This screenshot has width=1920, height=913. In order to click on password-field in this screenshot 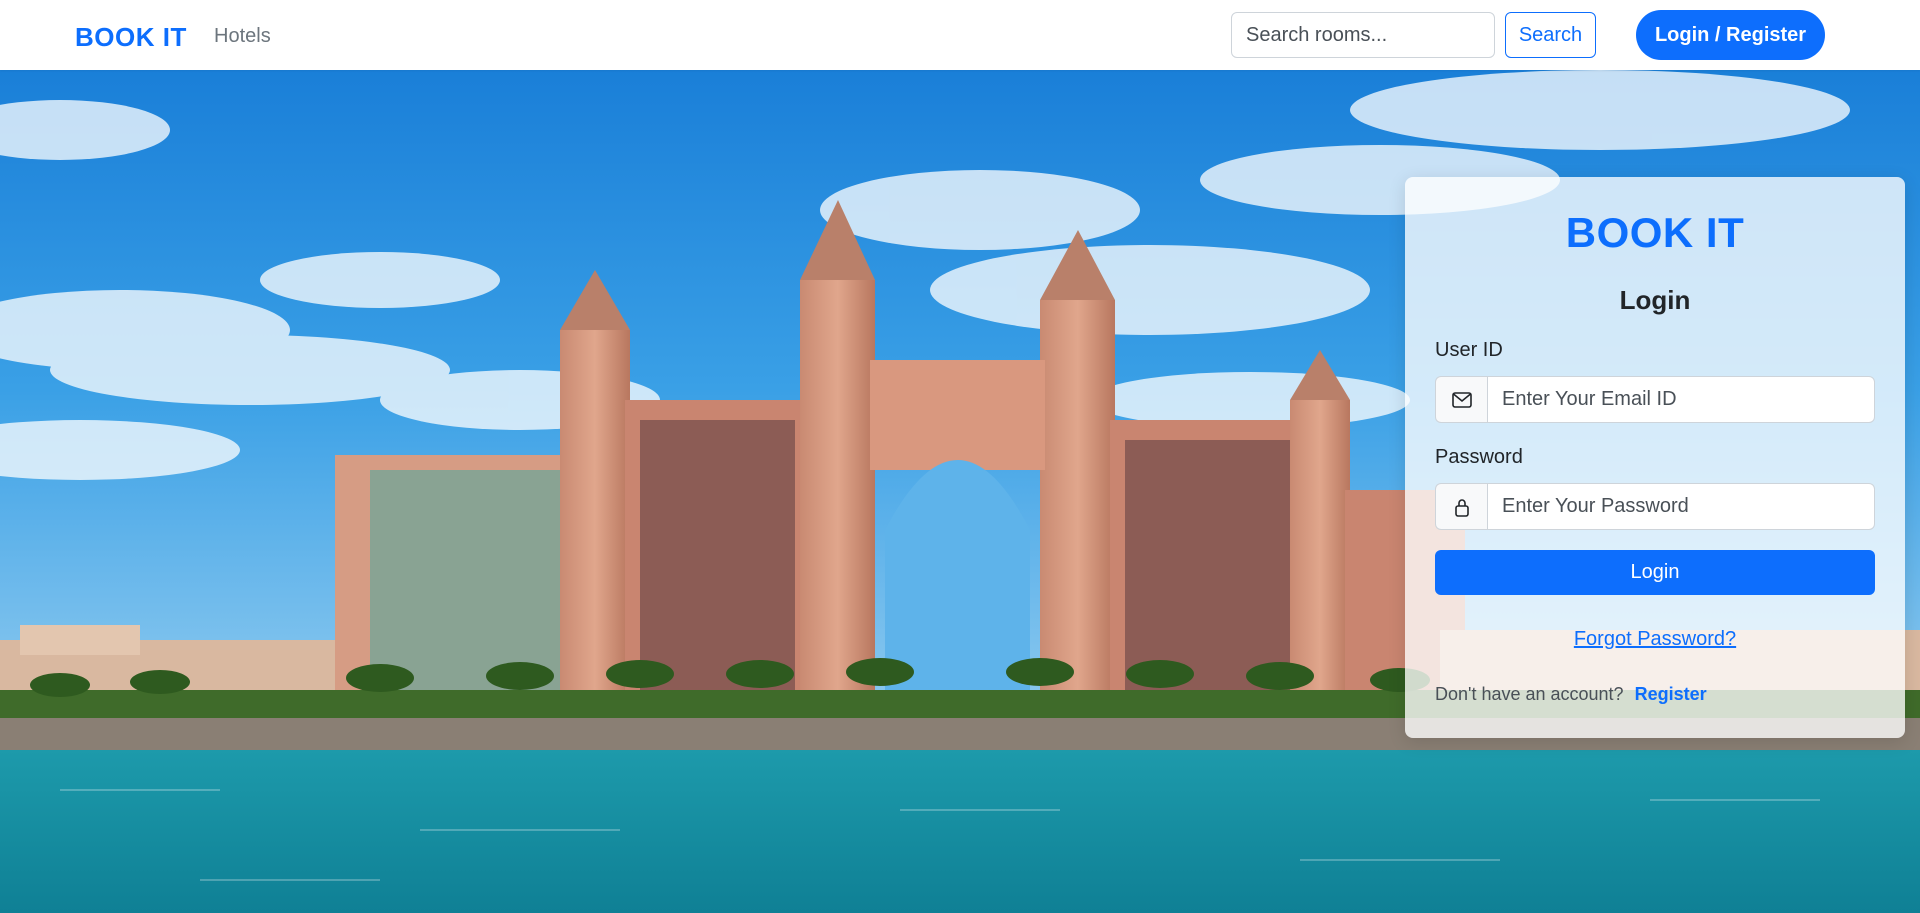, I will do `click(1681, 506)`.